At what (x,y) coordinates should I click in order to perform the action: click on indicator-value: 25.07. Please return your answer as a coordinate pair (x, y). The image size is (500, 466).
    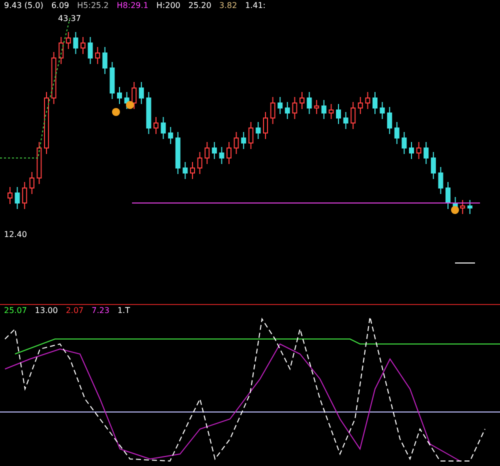
    Looking at the image, I should click on (15, 310).